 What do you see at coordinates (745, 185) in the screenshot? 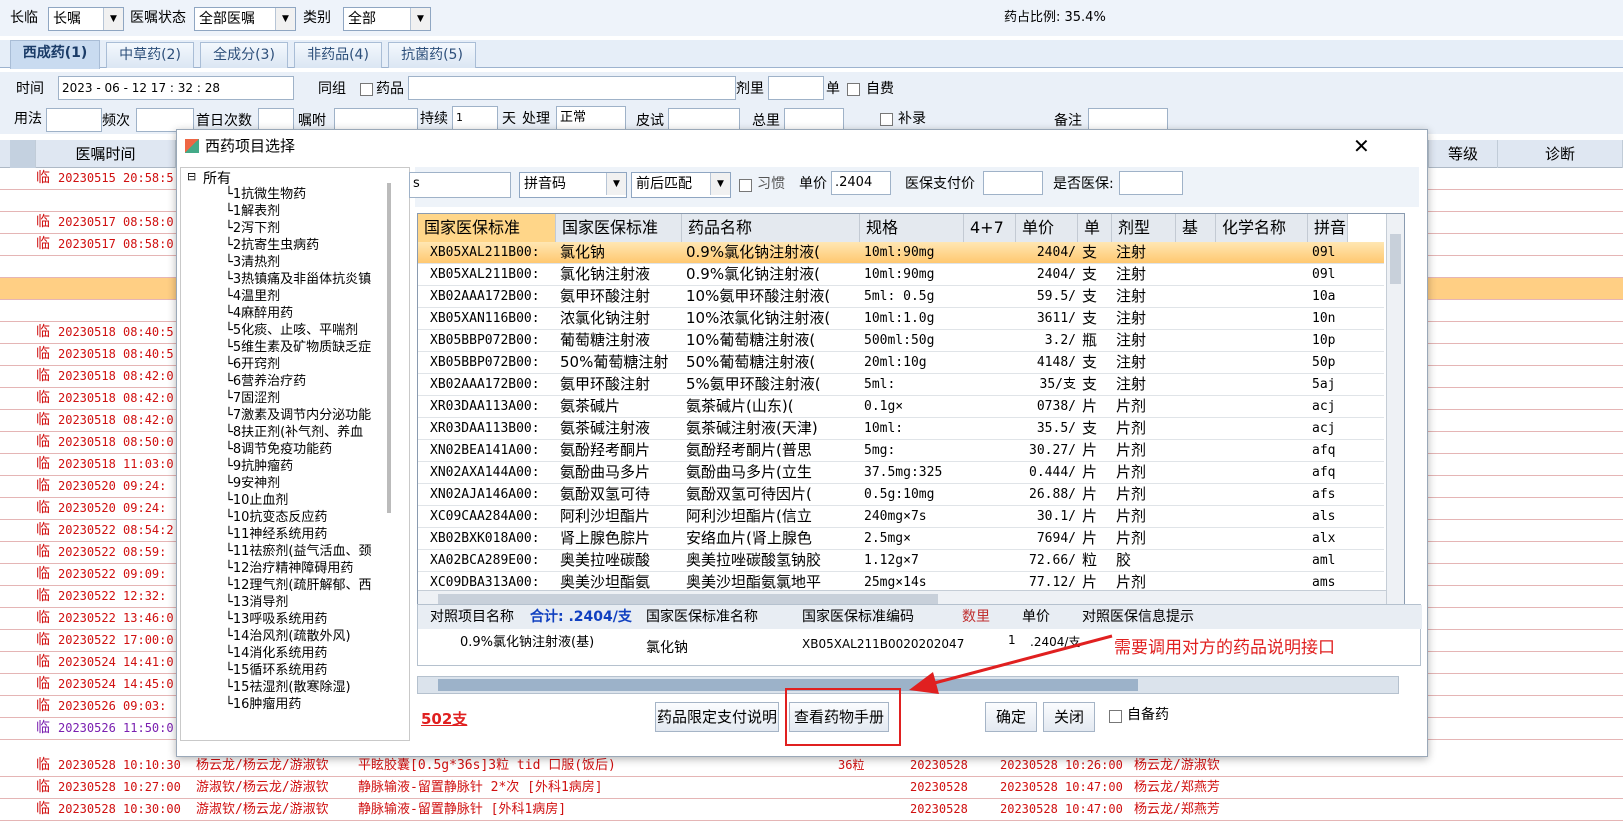
I see `habit-checkbox` at bounding box center [745, 185].